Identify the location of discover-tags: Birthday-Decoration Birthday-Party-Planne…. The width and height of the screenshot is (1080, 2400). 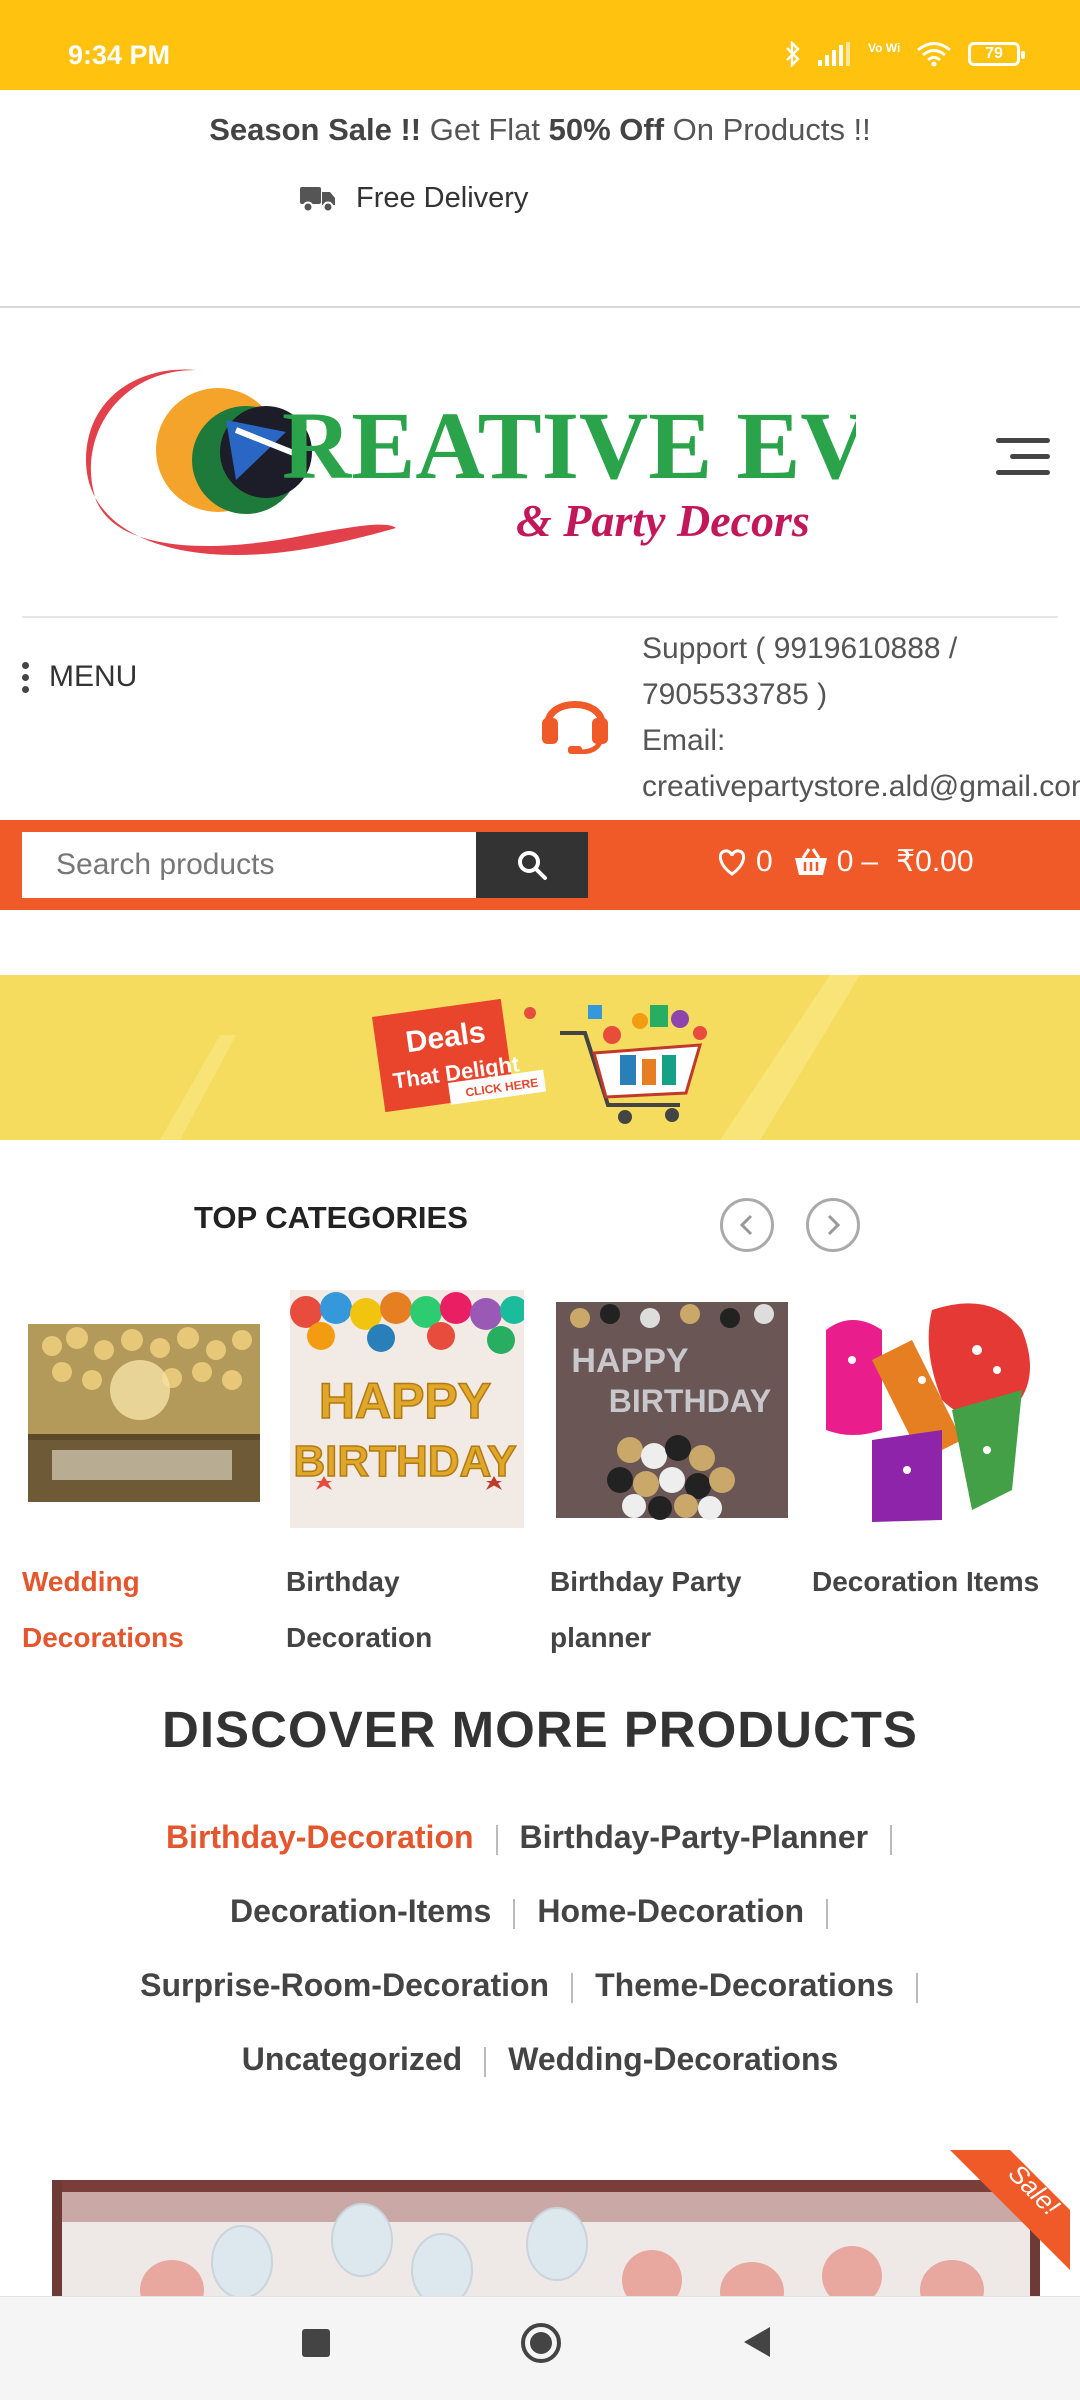
(540, 1948).